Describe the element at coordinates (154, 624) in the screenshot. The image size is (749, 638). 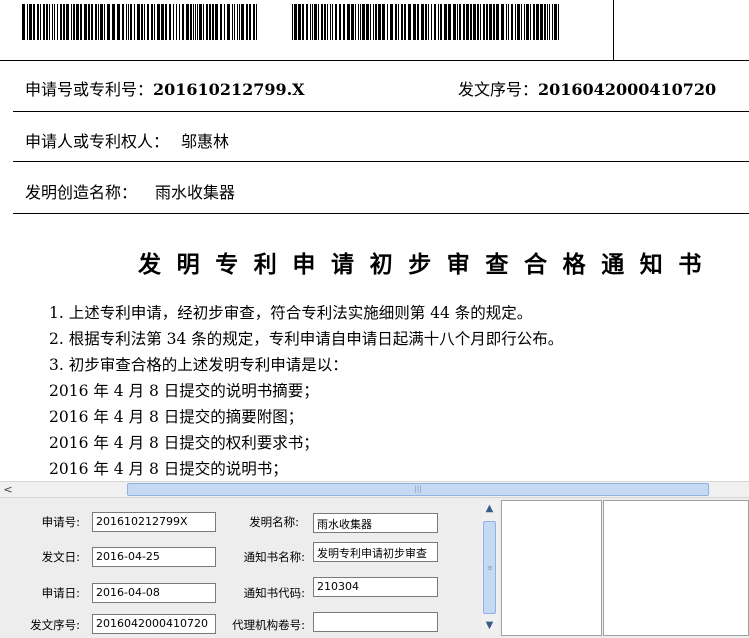
I see `serial-input: 2016042000410720` at that location.